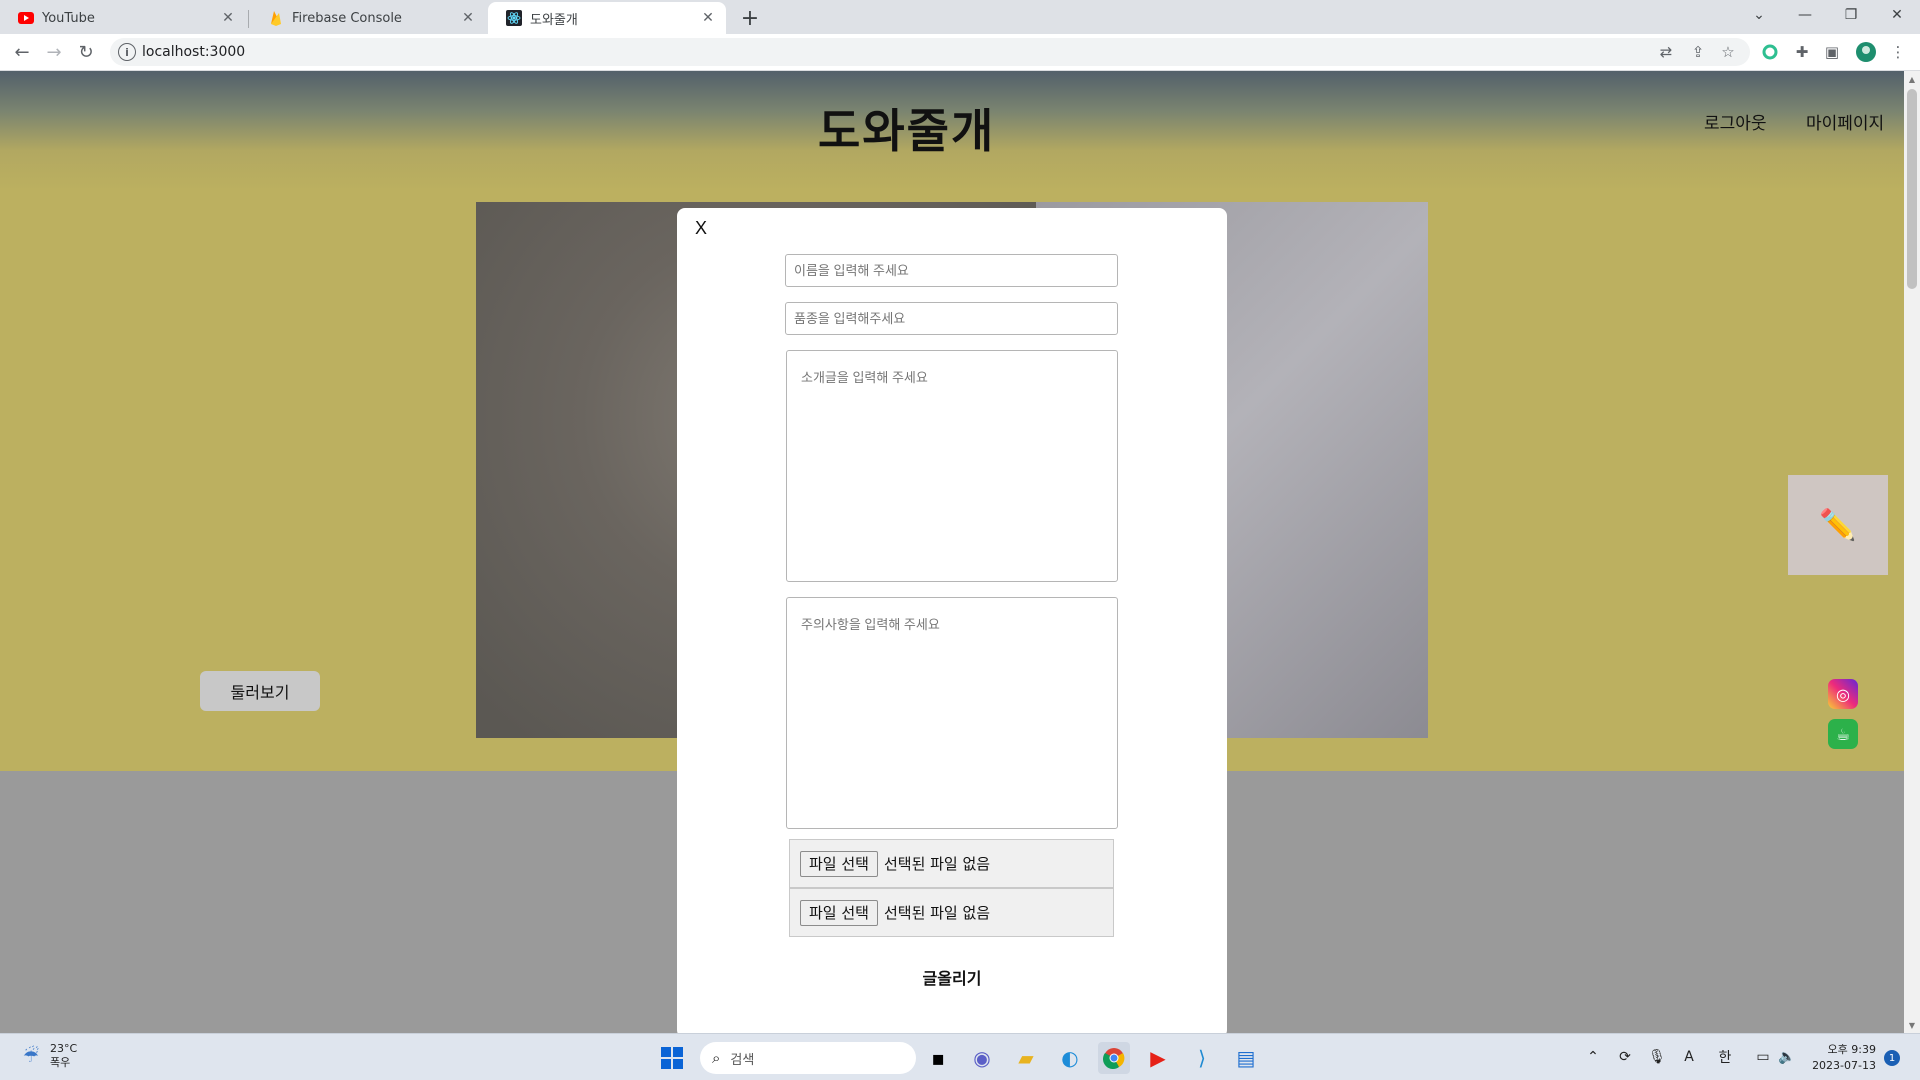  What do you see at coordinates (952, 466) in the screenshot?
I see `intro-textarea` at bounding box center [952, 466].